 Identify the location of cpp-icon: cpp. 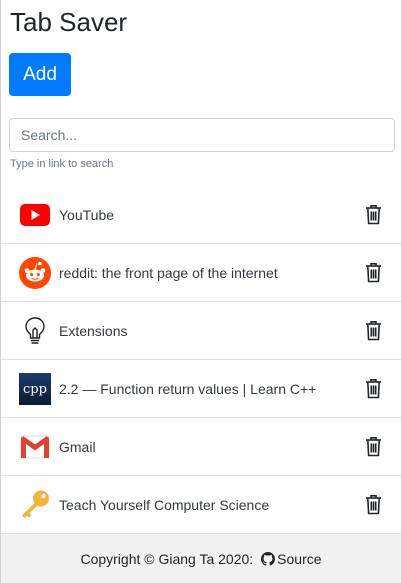
(35, 388).